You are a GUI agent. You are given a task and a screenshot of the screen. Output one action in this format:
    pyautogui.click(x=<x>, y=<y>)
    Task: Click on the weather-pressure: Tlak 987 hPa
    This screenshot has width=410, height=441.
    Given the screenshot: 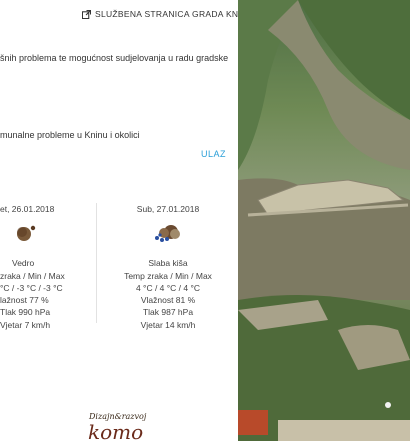 What is the action you would take?
    pyautogui.click(x=168, y=312)
    